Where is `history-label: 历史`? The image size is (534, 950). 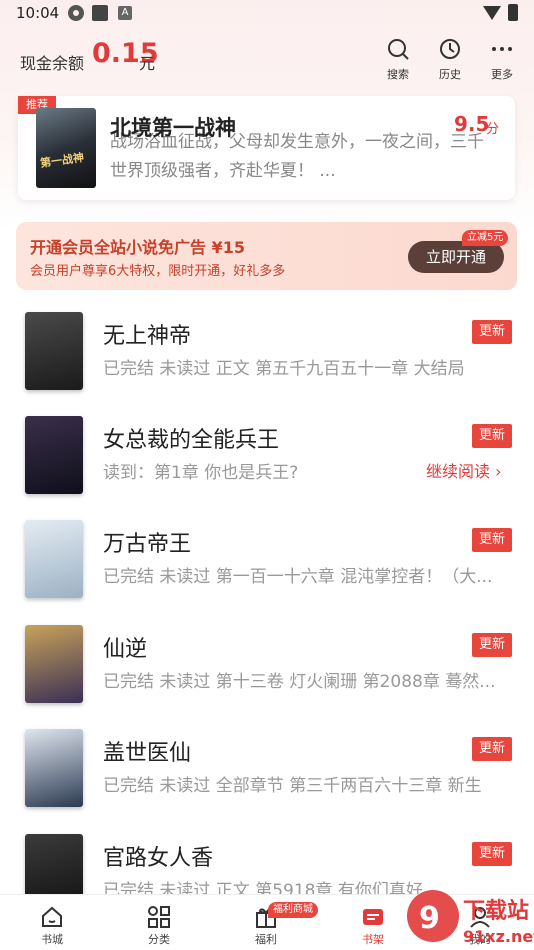 history-label: 历史 is located at coordinates (450, 74).